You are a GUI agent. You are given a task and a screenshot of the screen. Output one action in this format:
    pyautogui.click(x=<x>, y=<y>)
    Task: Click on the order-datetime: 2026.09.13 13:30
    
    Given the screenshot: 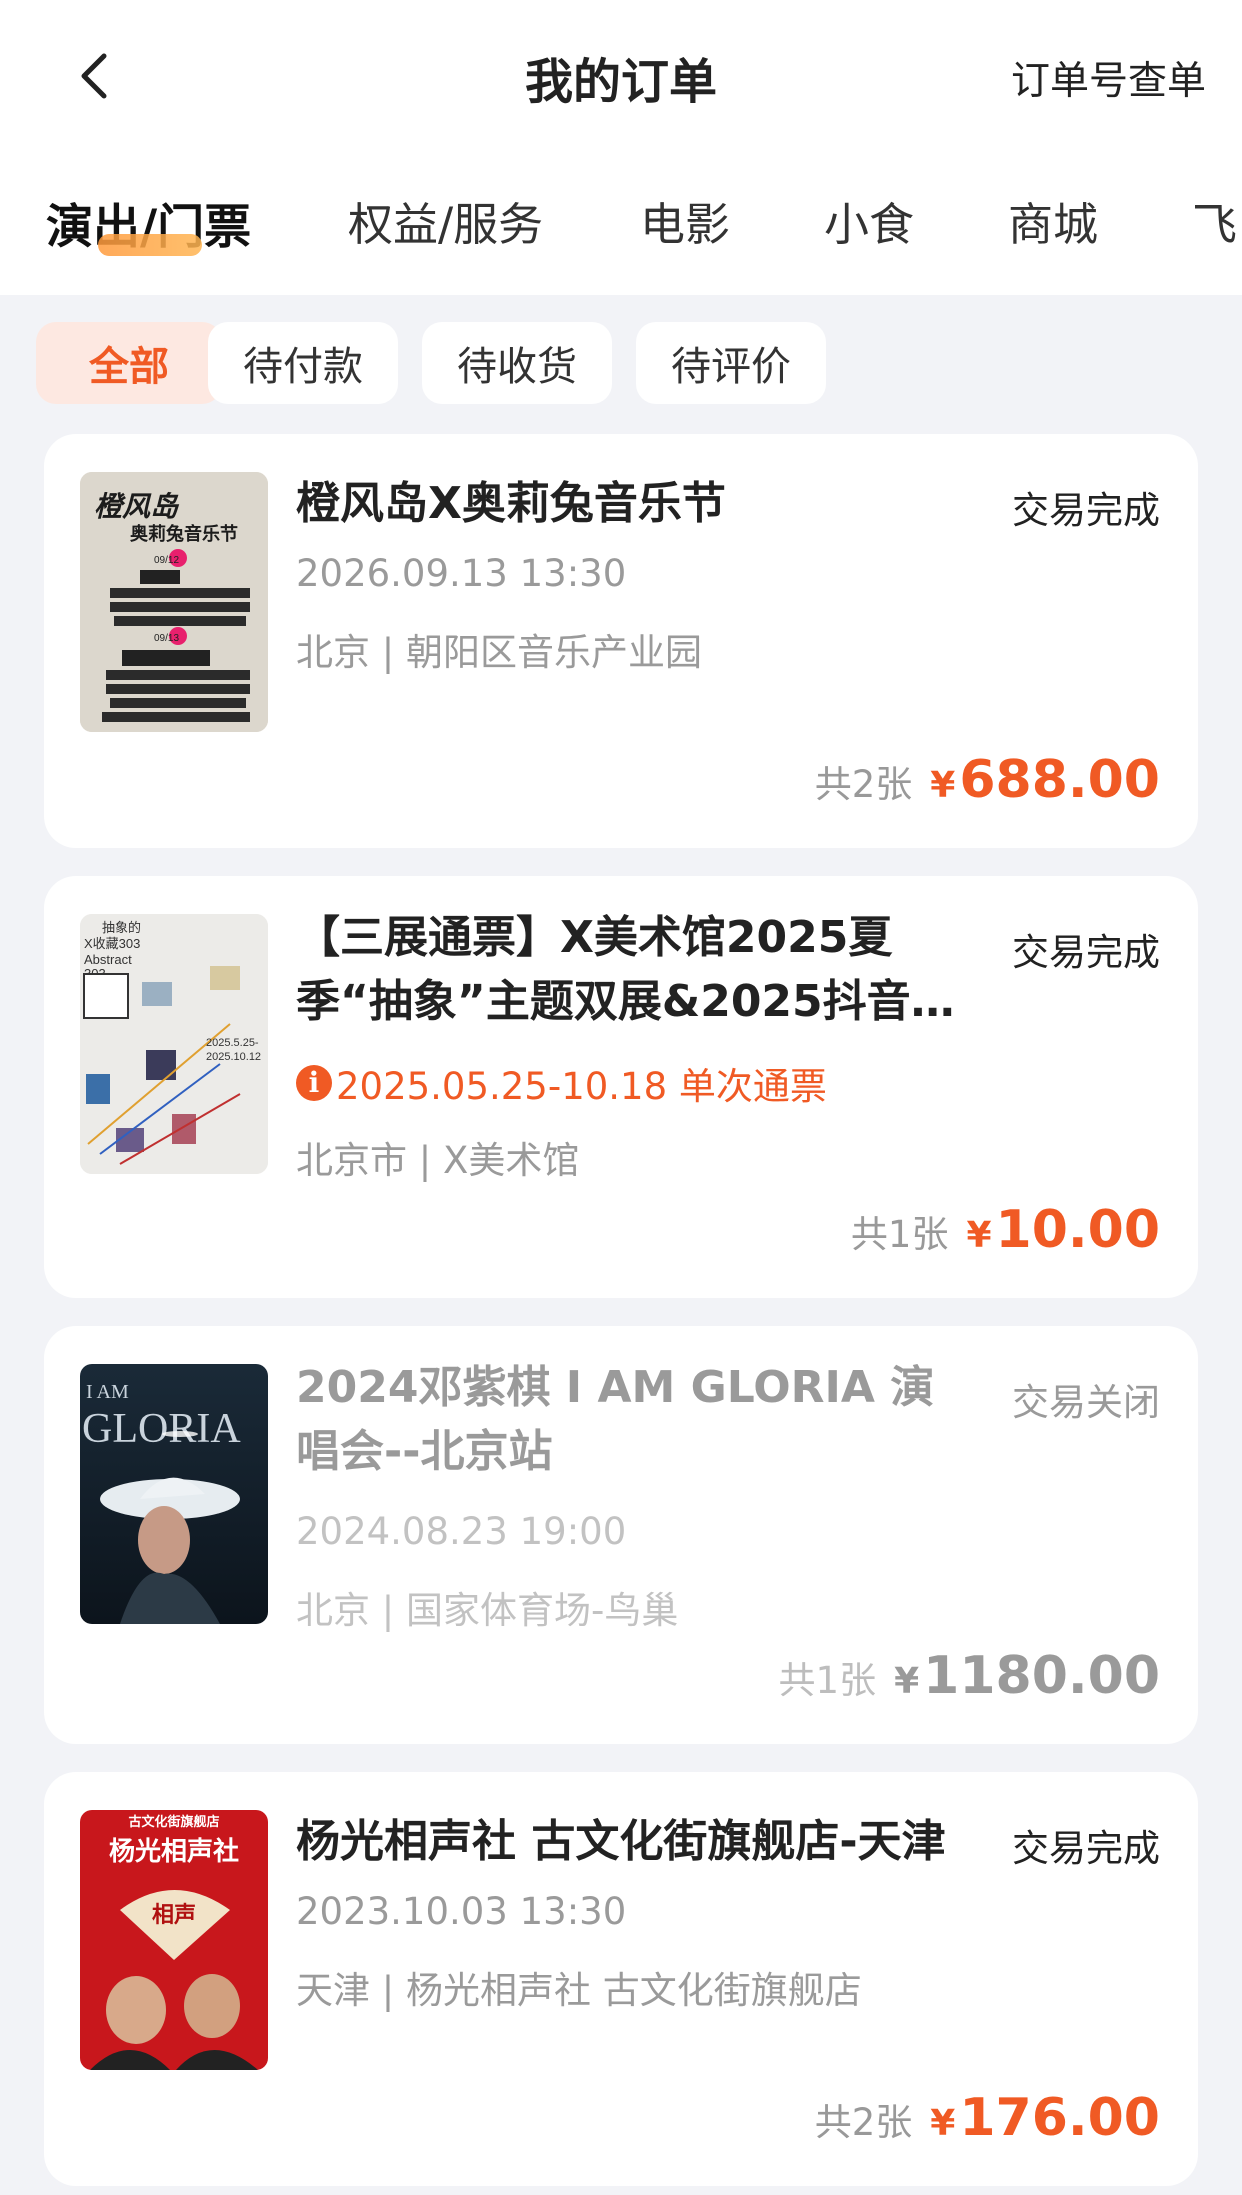 What is the action you would take?
    pyautogui.click(x=461, y=573)
    